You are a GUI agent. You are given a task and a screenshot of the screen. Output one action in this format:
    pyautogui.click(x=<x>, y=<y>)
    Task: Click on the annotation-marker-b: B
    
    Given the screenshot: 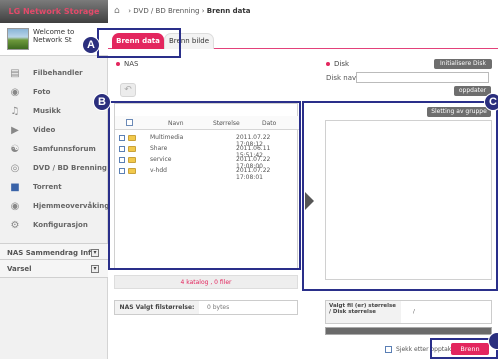 What is the action you would take?
    pyautogui.click(x=102, y=102)
    